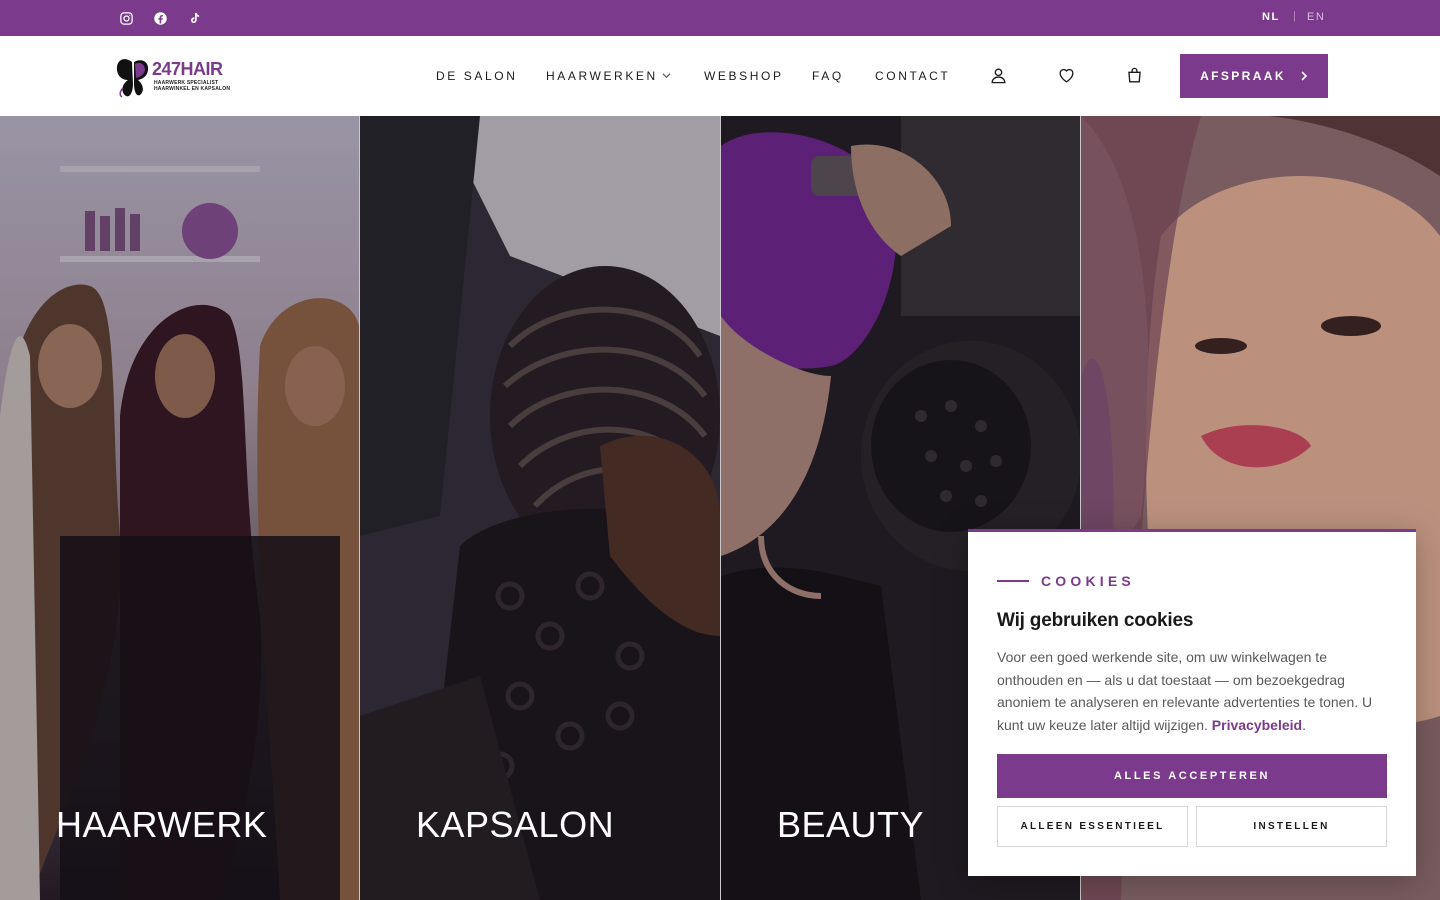 The height and width of the screenshot is (900, 1440). I want to click on accept-all-button: ALLES ACCEPTEREN, so click(1192, 776).